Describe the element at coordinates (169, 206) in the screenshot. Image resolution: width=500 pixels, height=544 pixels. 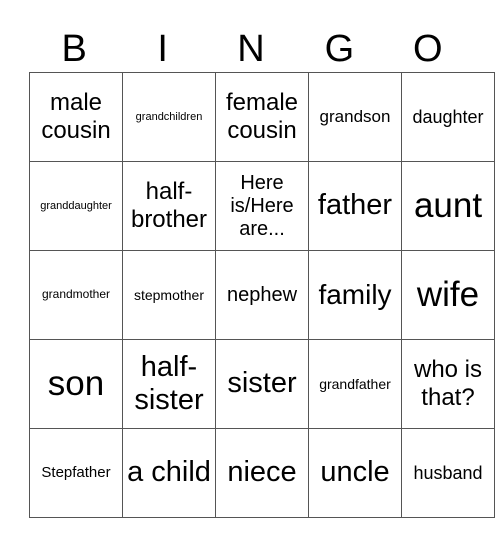
I see `bingo-cell: half-brother` at that location.